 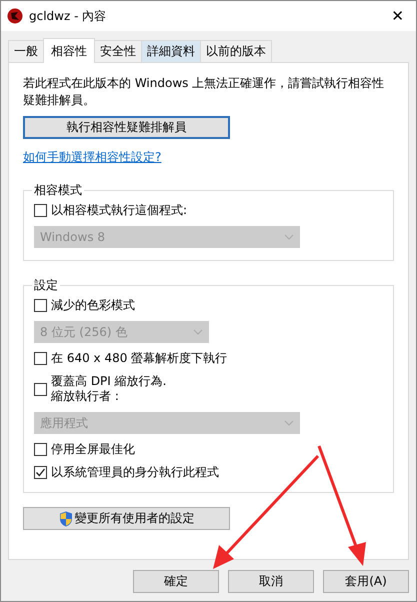 I want to click on close-button: ✕, so click(x=397, y=16).